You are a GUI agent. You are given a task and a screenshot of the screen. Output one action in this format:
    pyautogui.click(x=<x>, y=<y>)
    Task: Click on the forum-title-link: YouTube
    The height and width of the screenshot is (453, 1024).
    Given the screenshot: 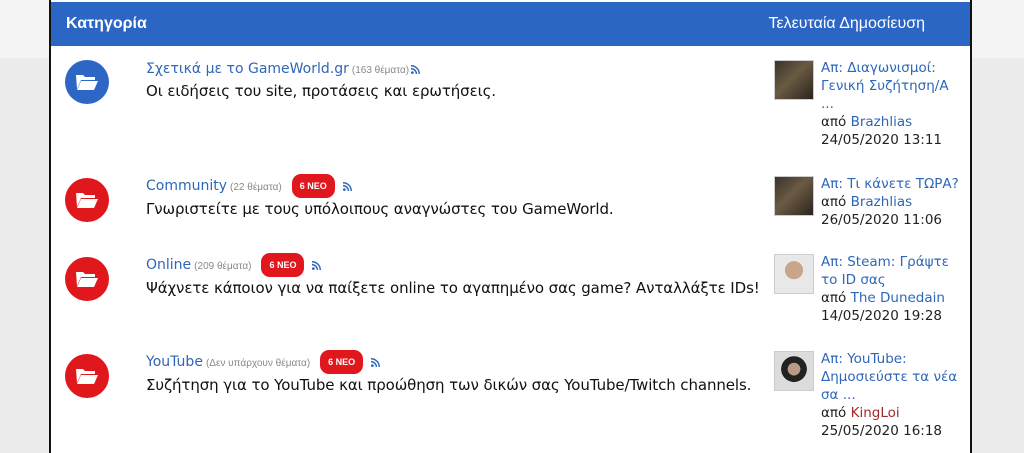 What is the action you would take?
    pyautogui.click(x=174, y=362)
    